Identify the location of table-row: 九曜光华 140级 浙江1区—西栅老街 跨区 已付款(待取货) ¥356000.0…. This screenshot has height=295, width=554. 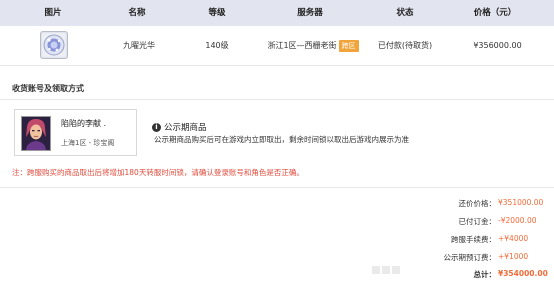
(277, 46).